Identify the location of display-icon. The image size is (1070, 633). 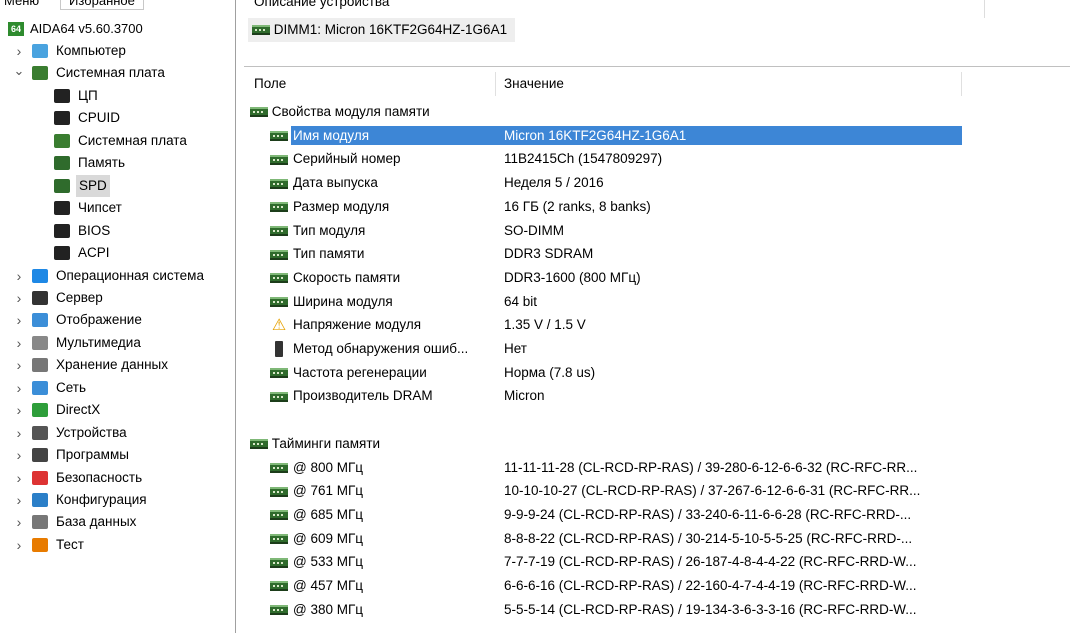
(40, 320).